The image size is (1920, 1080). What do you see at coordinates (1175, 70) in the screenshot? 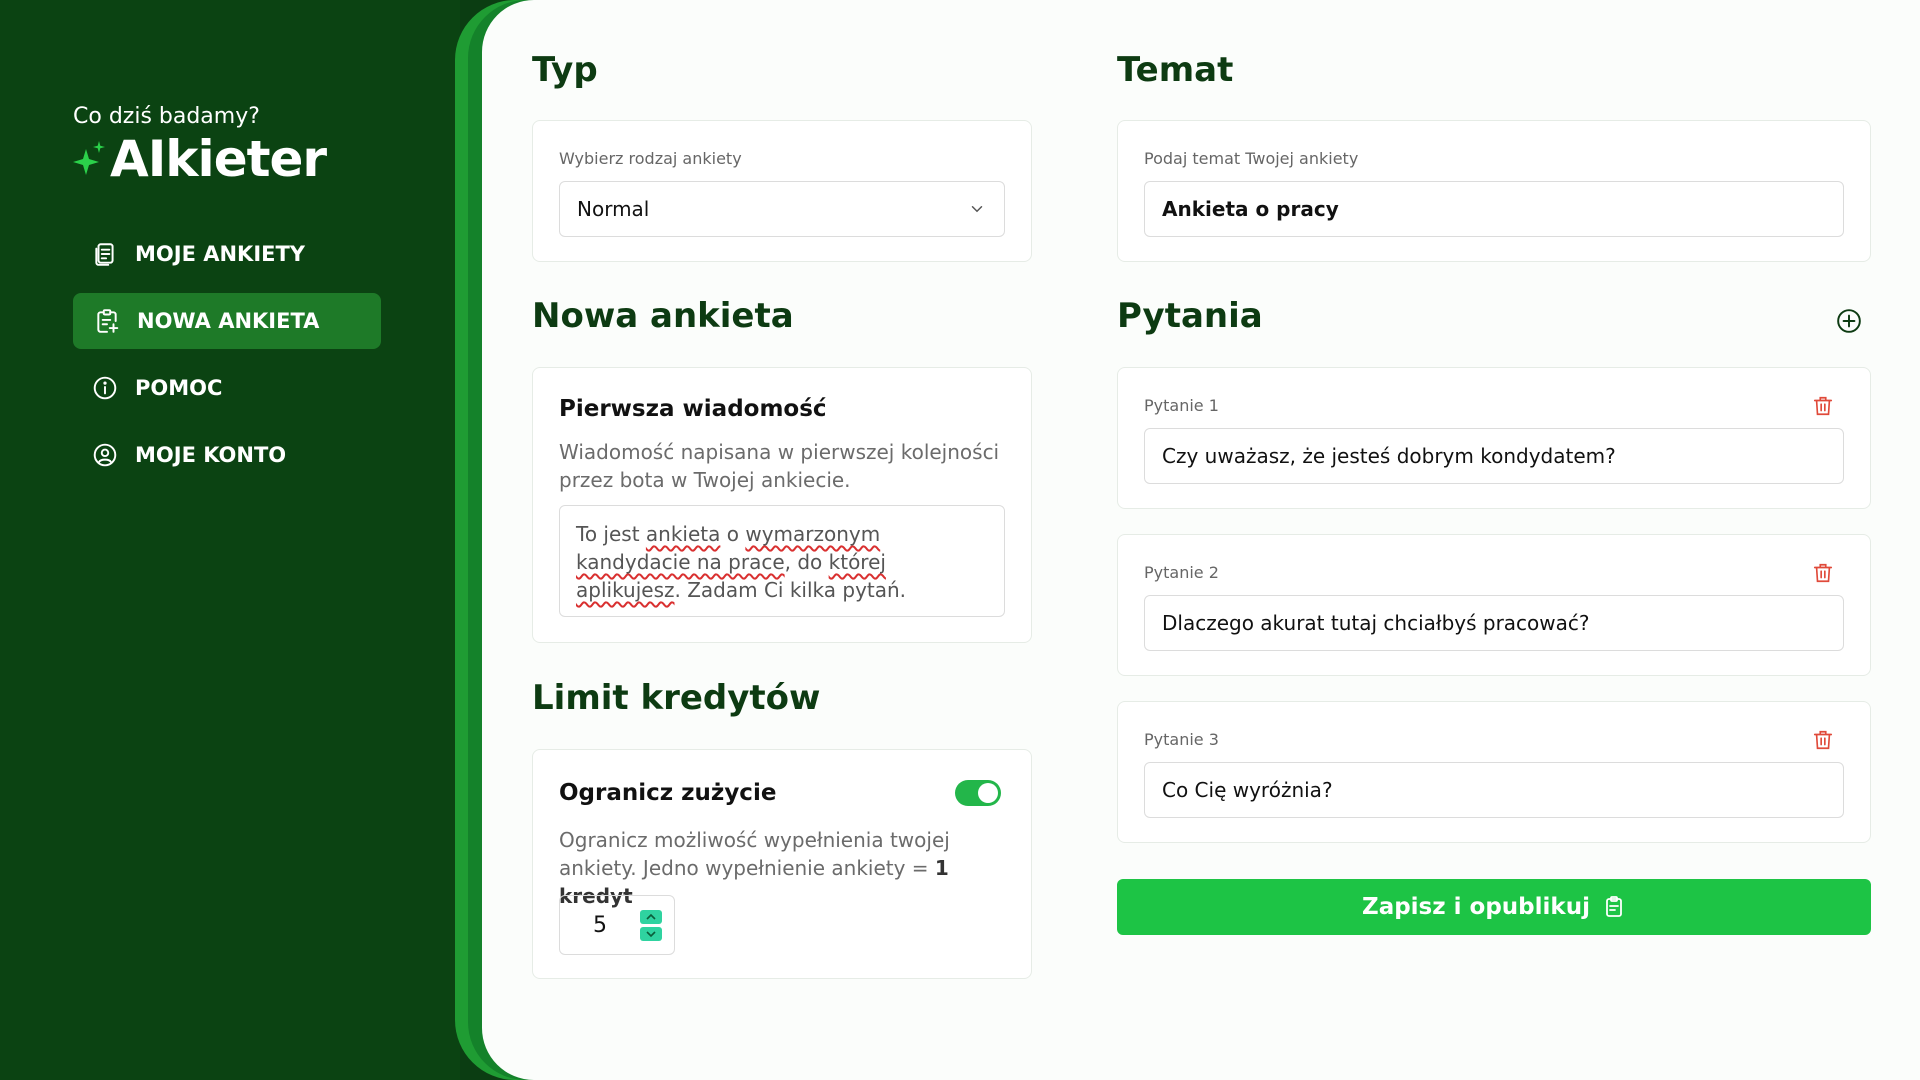
I see `temat-heading: Temat` at bounding box center [1175, 70].